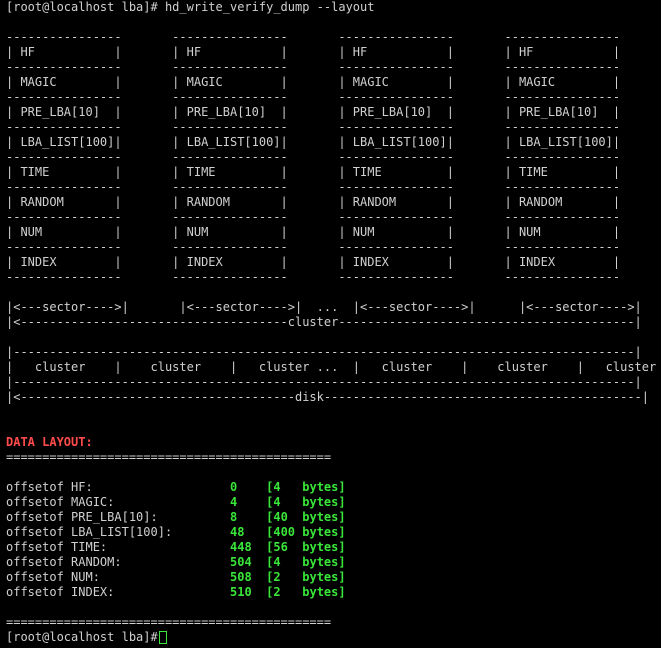 This screenshot has height=648, width=661. What do you see at coordinates (176, 592) in the screenshot?
I see `offset-row: offsetof INDEX: 510 [2 bytes]` at bounding box center [176, 592].